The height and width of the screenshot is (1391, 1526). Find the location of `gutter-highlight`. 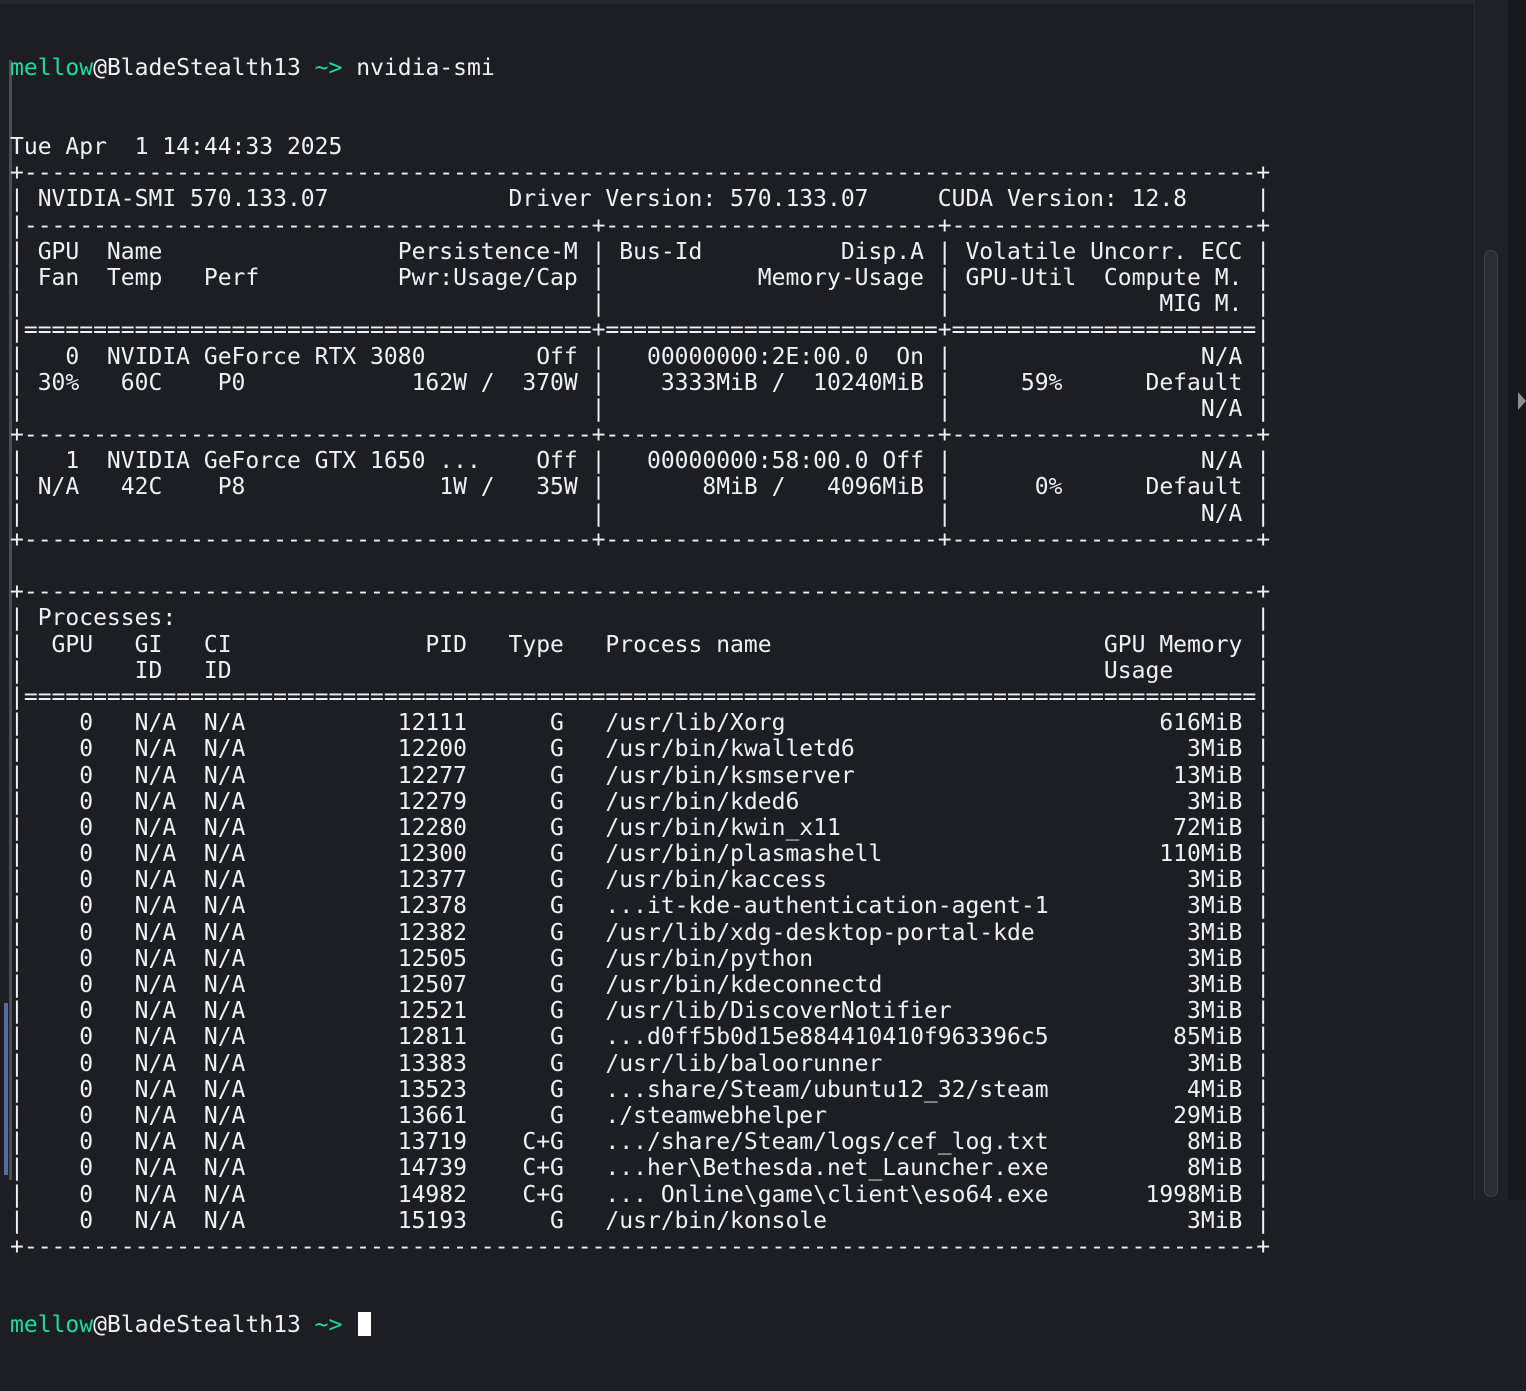

gutter-highlight is located at coordinates (6, 1089).